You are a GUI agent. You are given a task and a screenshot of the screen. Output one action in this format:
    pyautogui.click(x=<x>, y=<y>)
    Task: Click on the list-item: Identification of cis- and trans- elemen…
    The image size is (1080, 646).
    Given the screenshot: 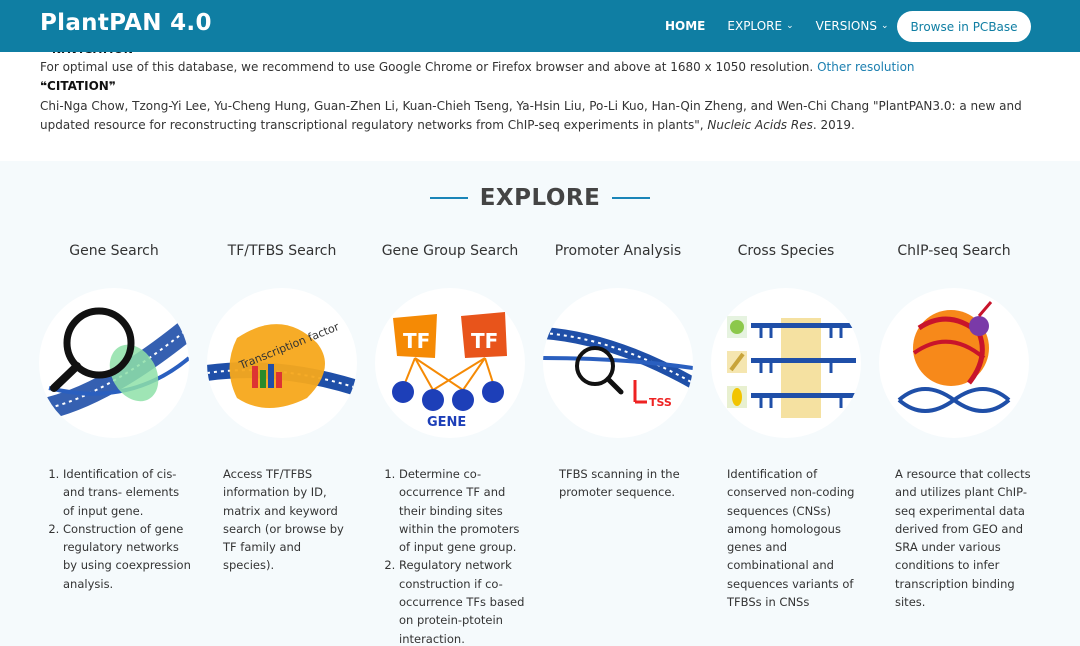 What is the action you would take?
    pyautogui.click(x=127, y=492)
    